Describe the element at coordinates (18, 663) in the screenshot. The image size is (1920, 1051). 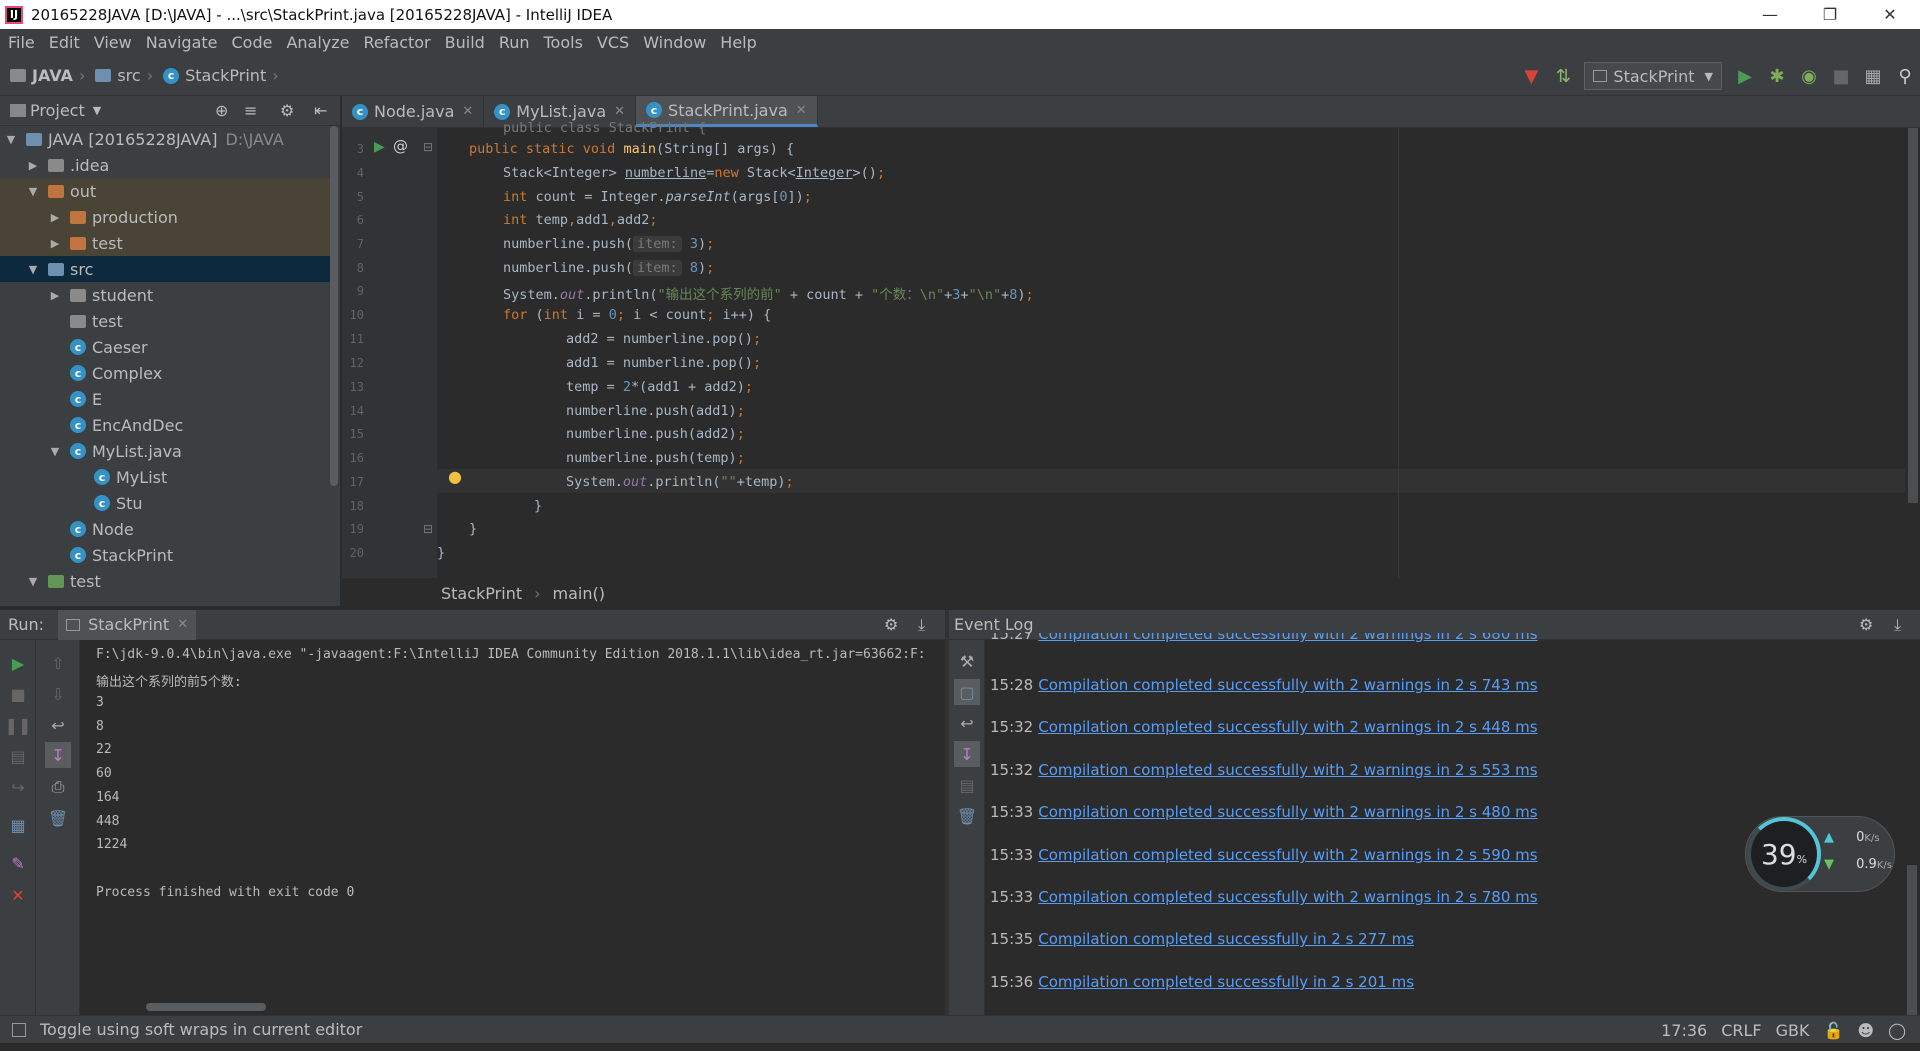
I see `rerun-icon: ▶` at that location.